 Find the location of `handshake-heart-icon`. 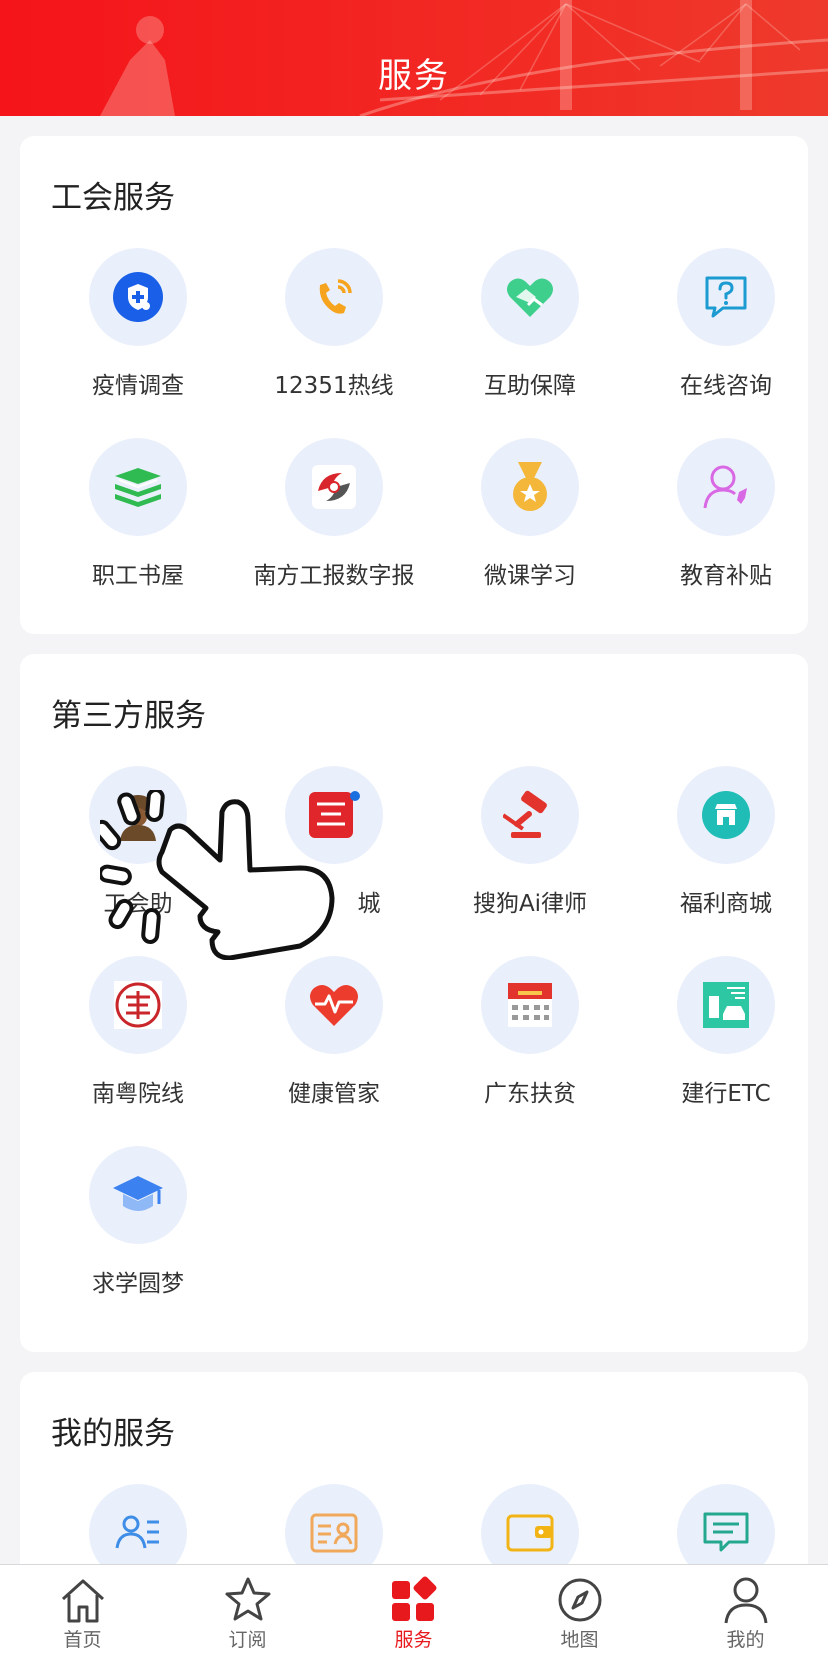

handshake-heart-icon is located at coordinates (530, 297).